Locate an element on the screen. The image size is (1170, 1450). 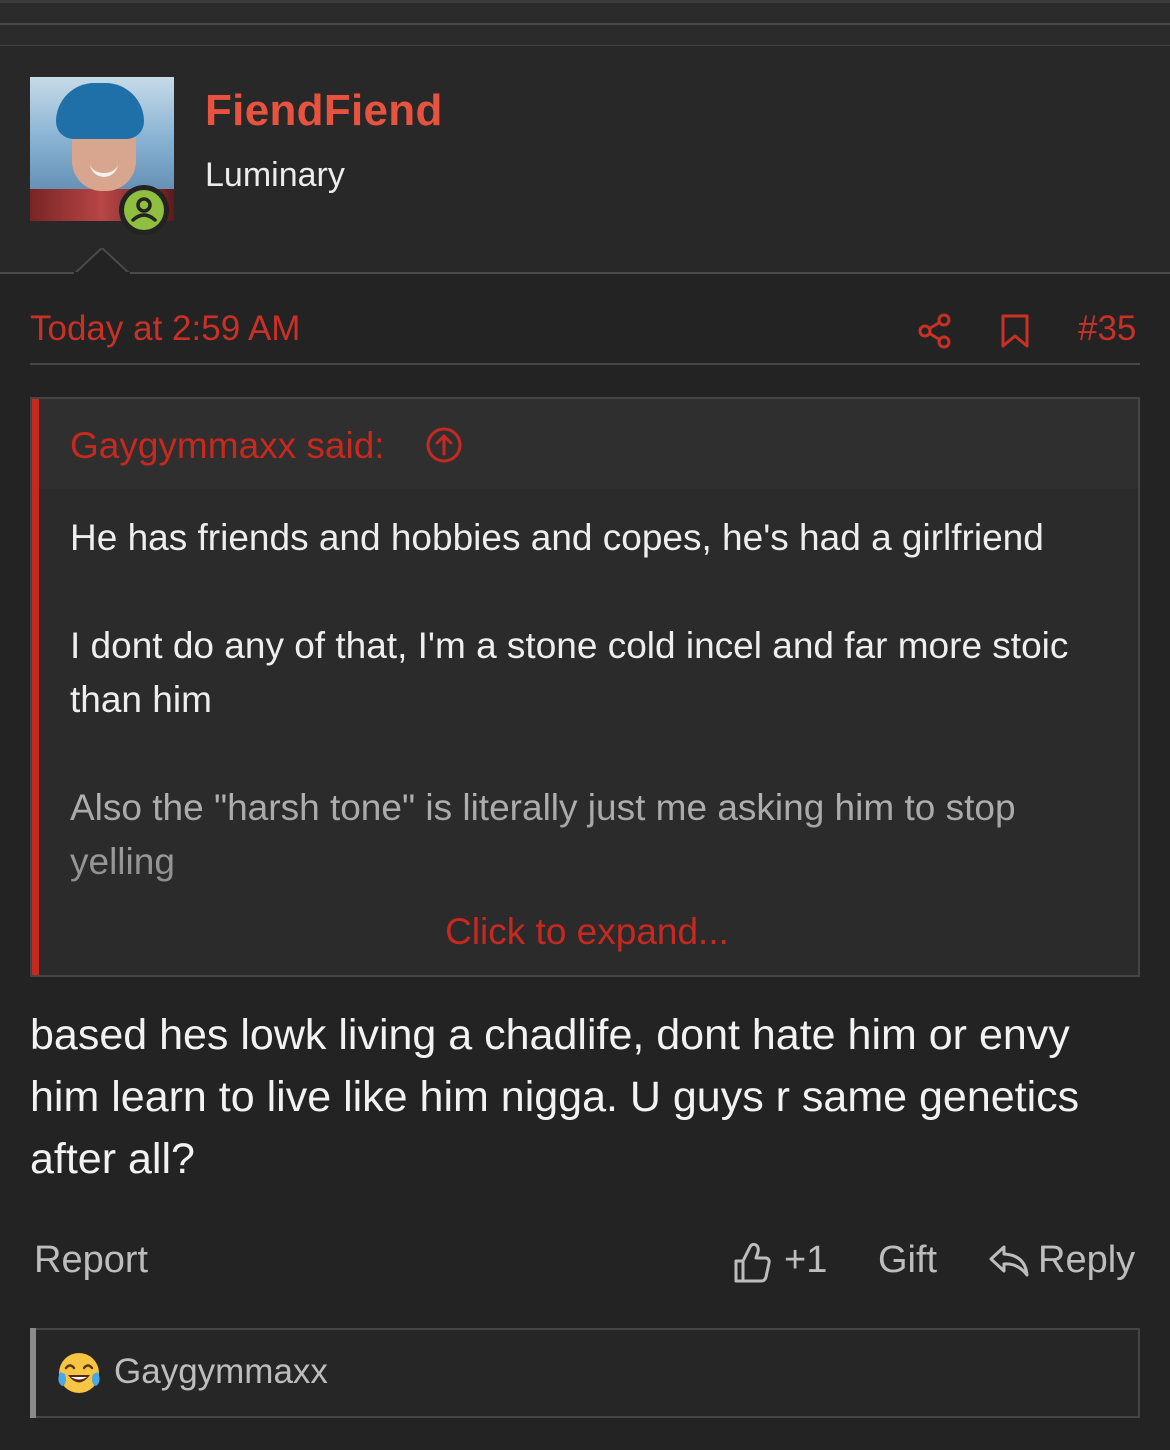
top-band is located at coordinates (585, 23).